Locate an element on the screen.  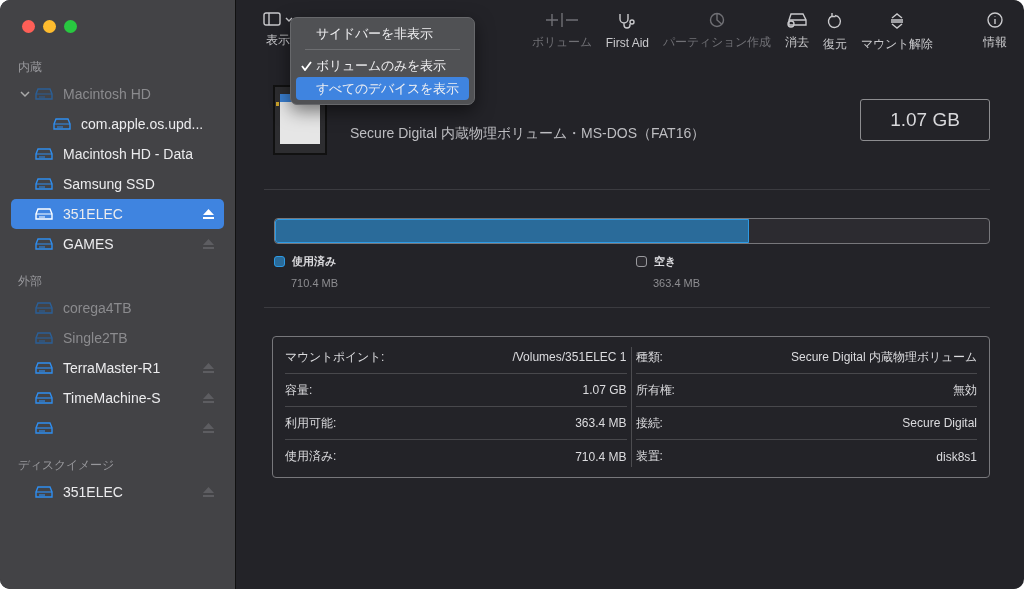
minimize-button is located at coordinates (49, 26).